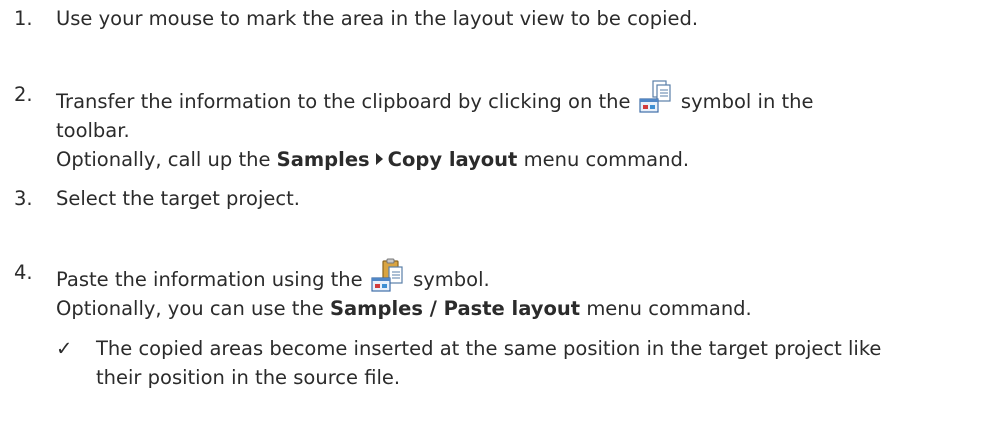 The height and width of the screenshot is (426, 1008). What do you see at coordinates (178, 198) in the screenshot?
I see `step-text: Select the target project.` at bounding box center [178, 198].